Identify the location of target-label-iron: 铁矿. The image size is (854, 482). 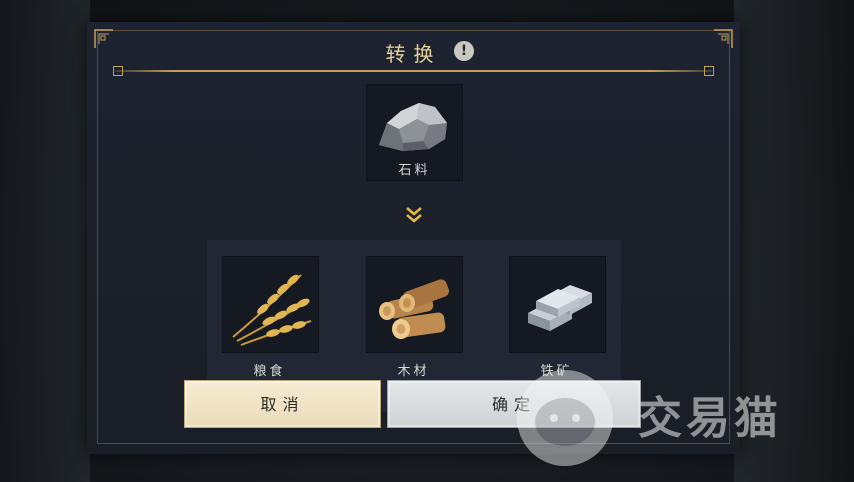
(556, 371).